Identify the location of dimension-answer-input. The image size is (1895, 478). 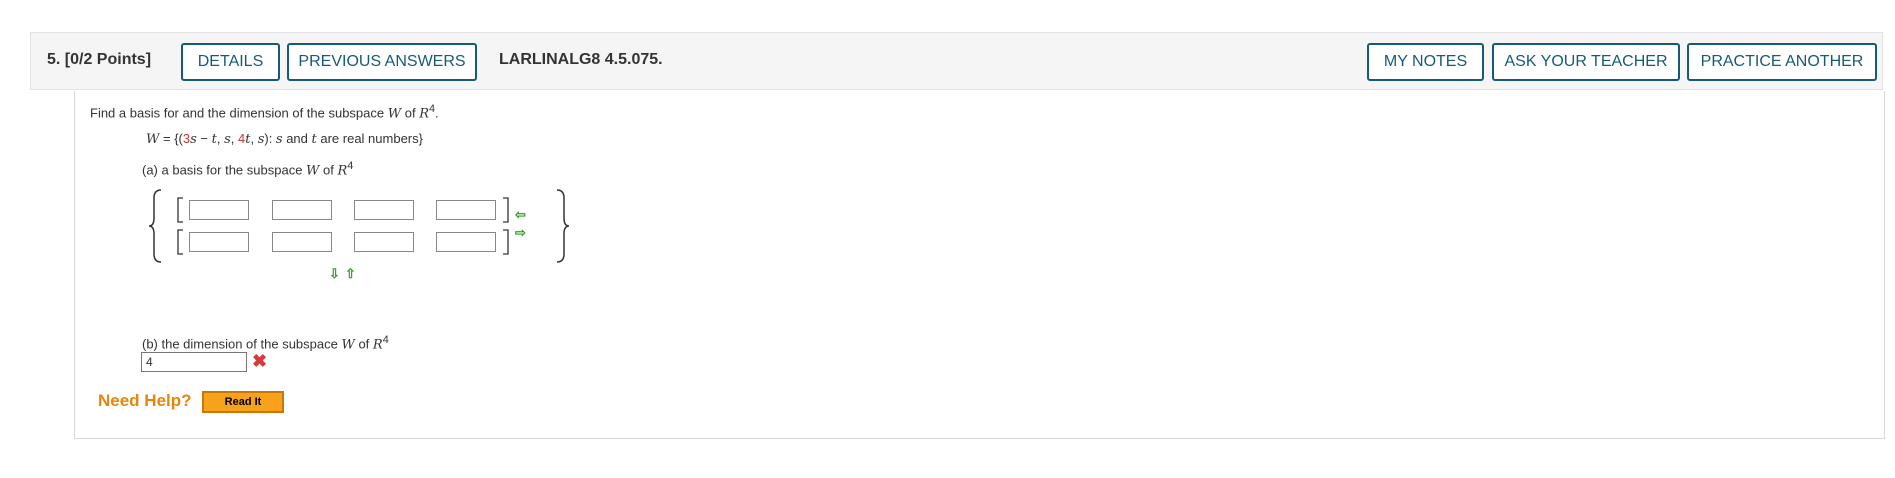
(194, 362).